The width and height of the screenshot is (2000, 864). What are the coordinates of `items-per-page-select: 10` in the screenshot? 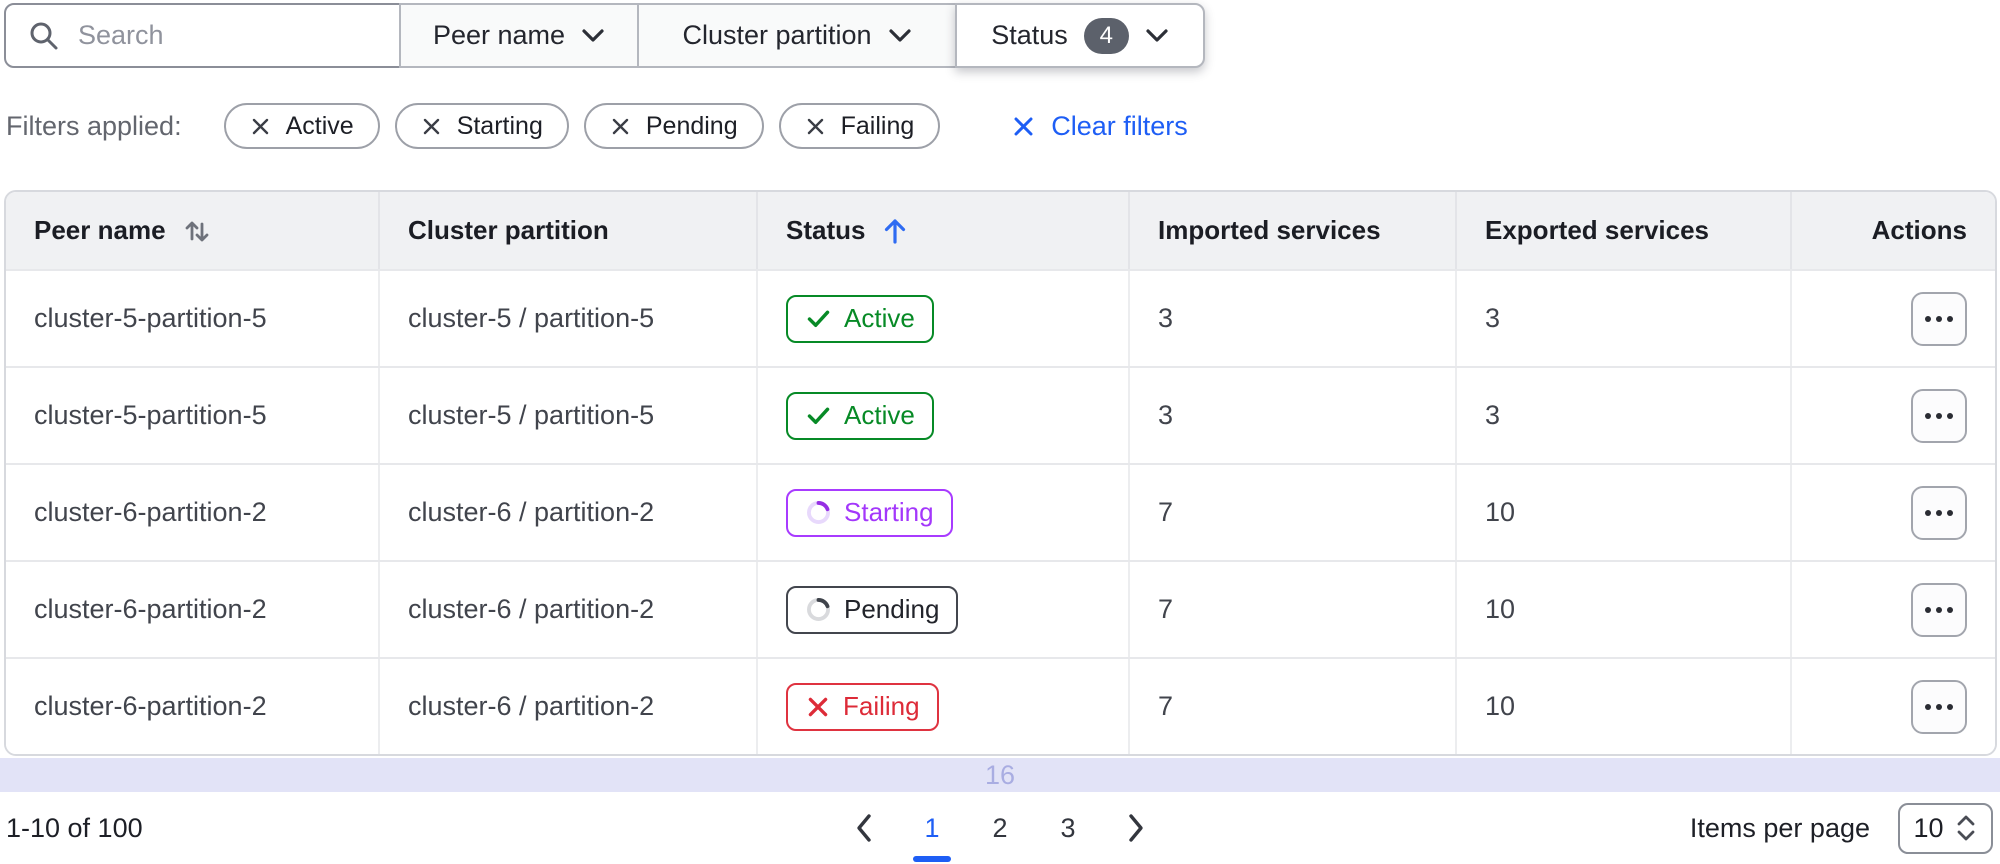 It's located at (1945, 828).